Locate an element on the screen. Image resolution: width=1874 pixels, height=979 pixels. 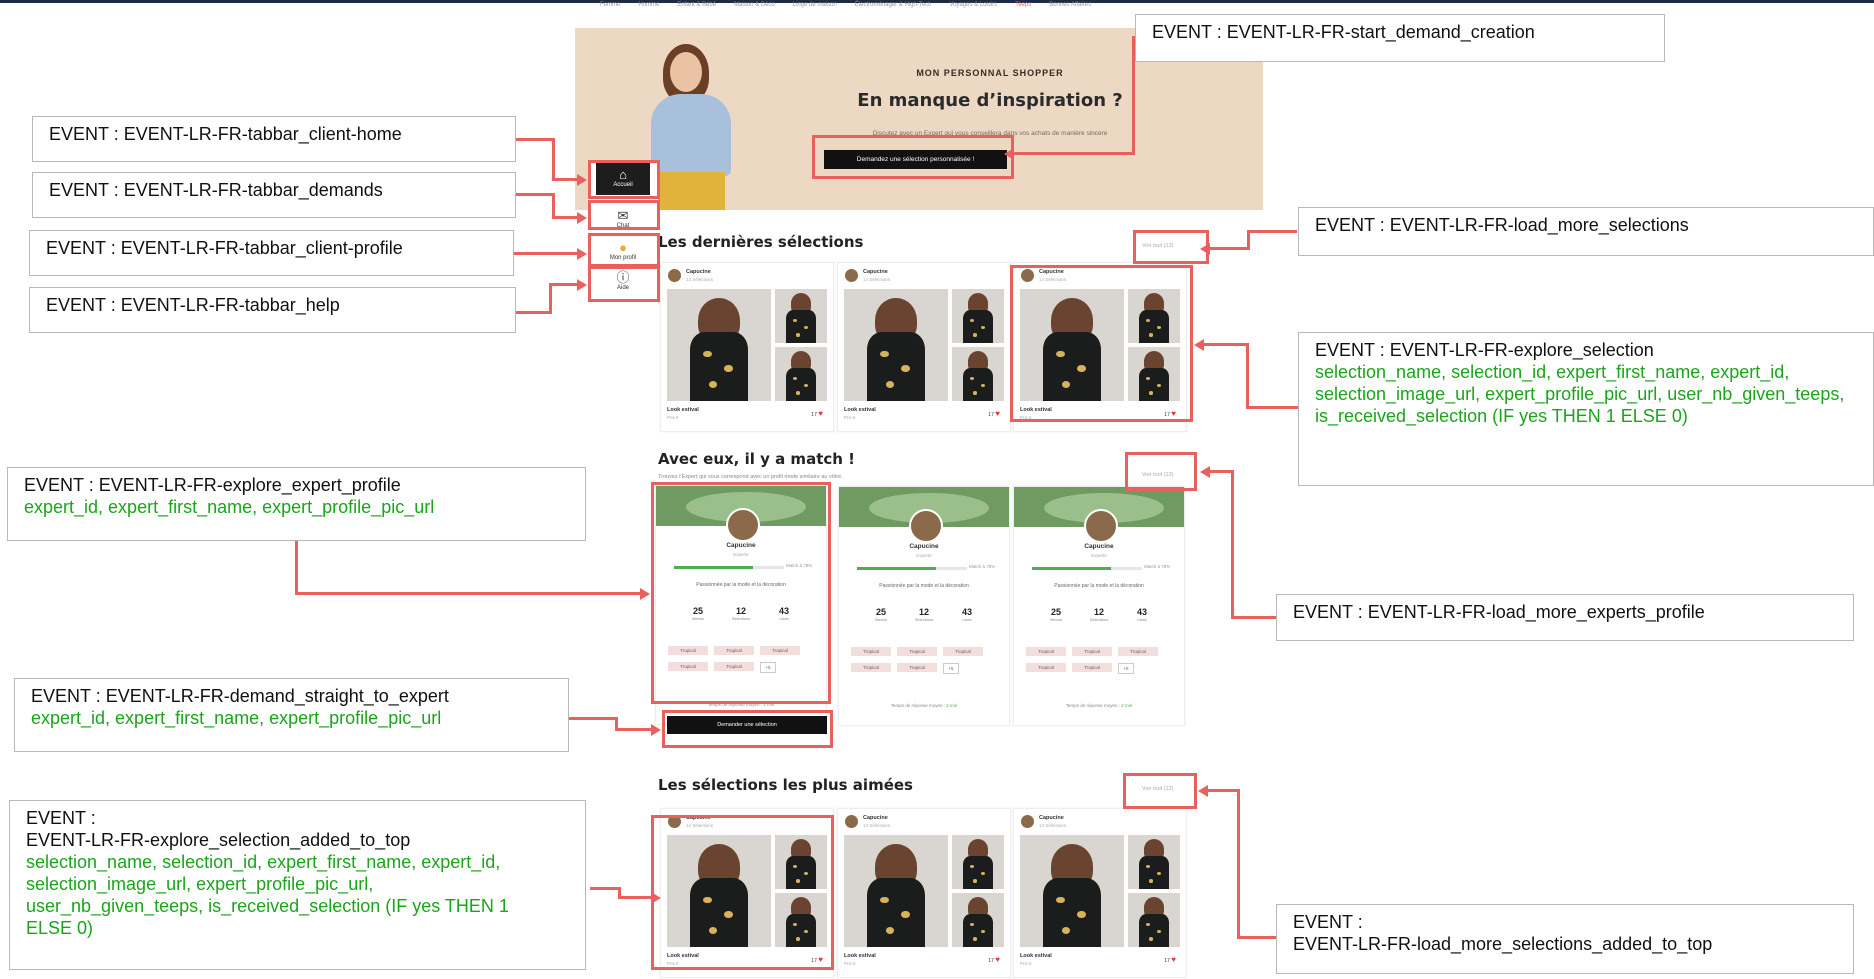
hero-title: En manque d’inspiration ? is located at coordinates (990, 100).